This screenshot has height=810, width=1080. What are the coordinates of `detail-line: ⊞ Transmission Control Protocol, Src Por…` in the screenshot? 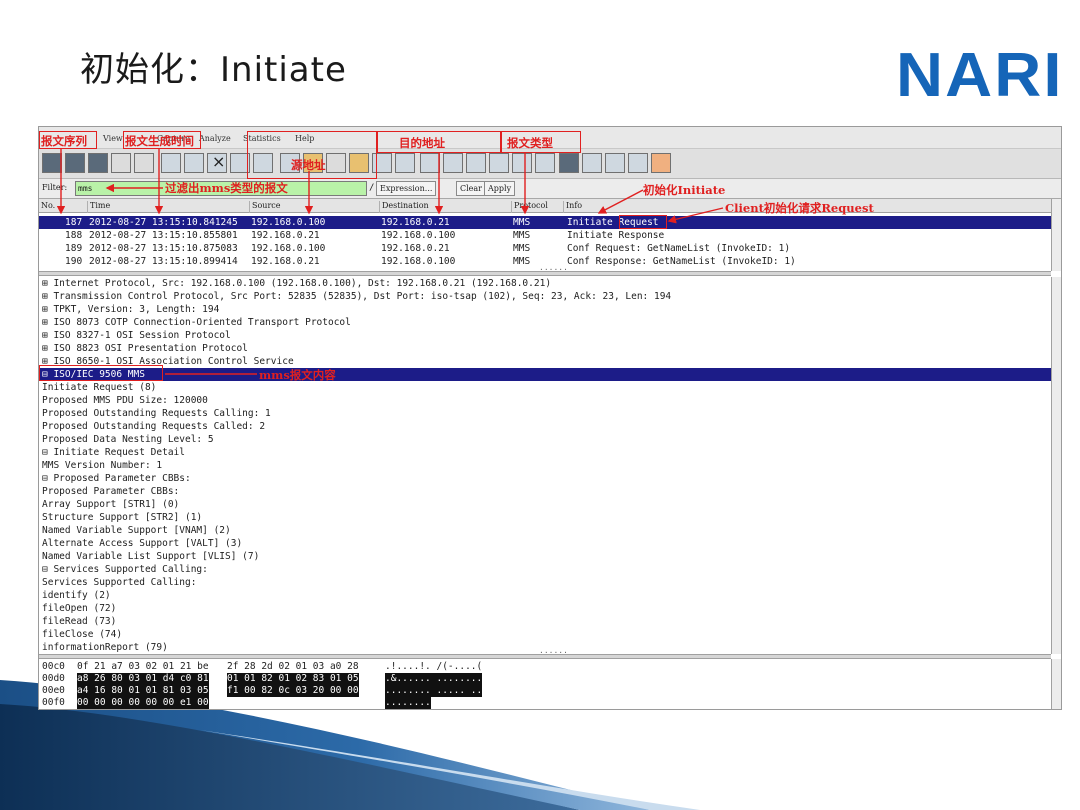 It's located at (356, 296).